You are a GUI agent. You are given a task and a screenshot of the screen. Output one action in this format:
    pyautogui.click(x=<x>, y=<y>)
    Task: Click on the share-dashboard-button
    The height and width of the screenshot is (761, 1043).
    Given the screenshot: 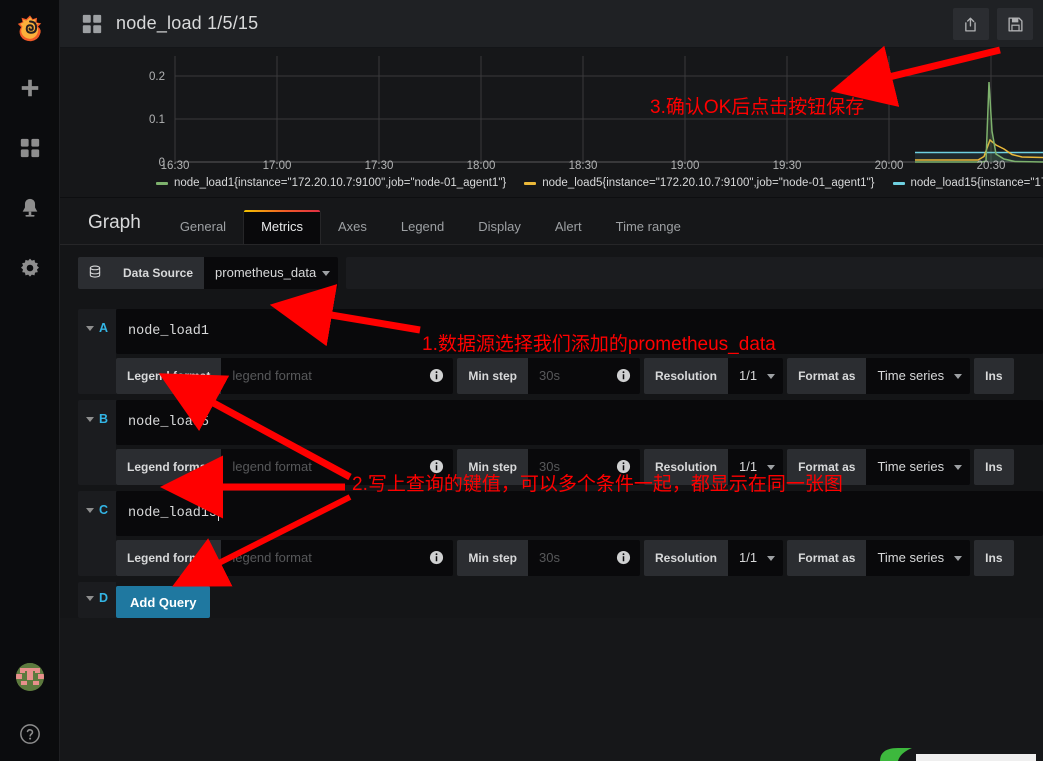 What is the action you would take?
    pyautogui.click(x=971, y=24)
    